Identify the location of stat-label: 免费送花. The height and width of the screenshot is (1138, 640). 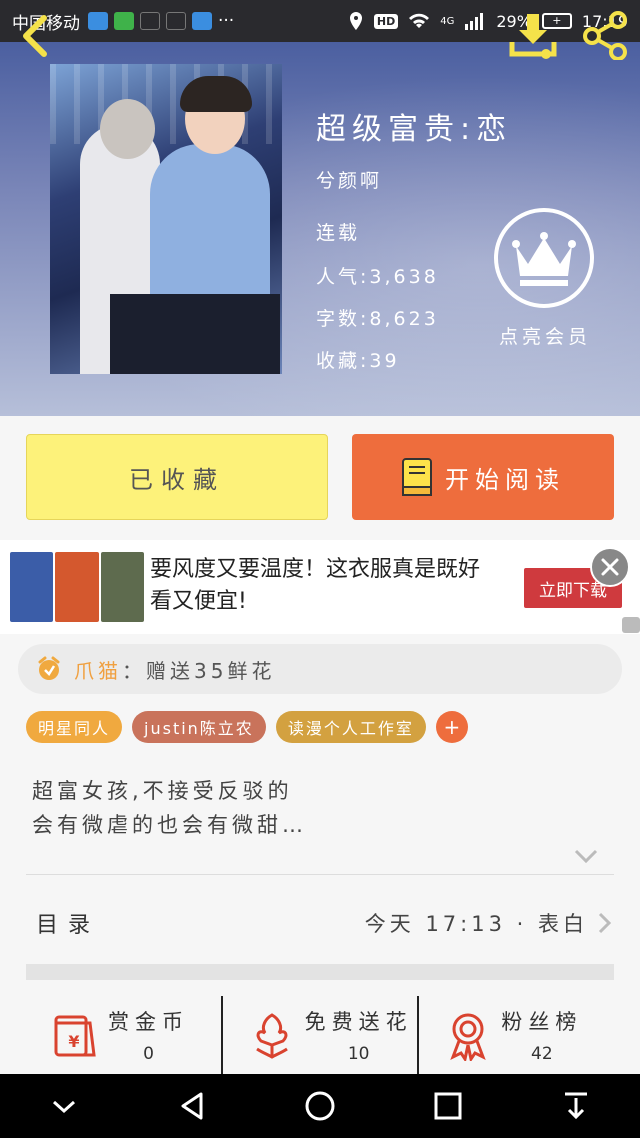
(358, 1022).